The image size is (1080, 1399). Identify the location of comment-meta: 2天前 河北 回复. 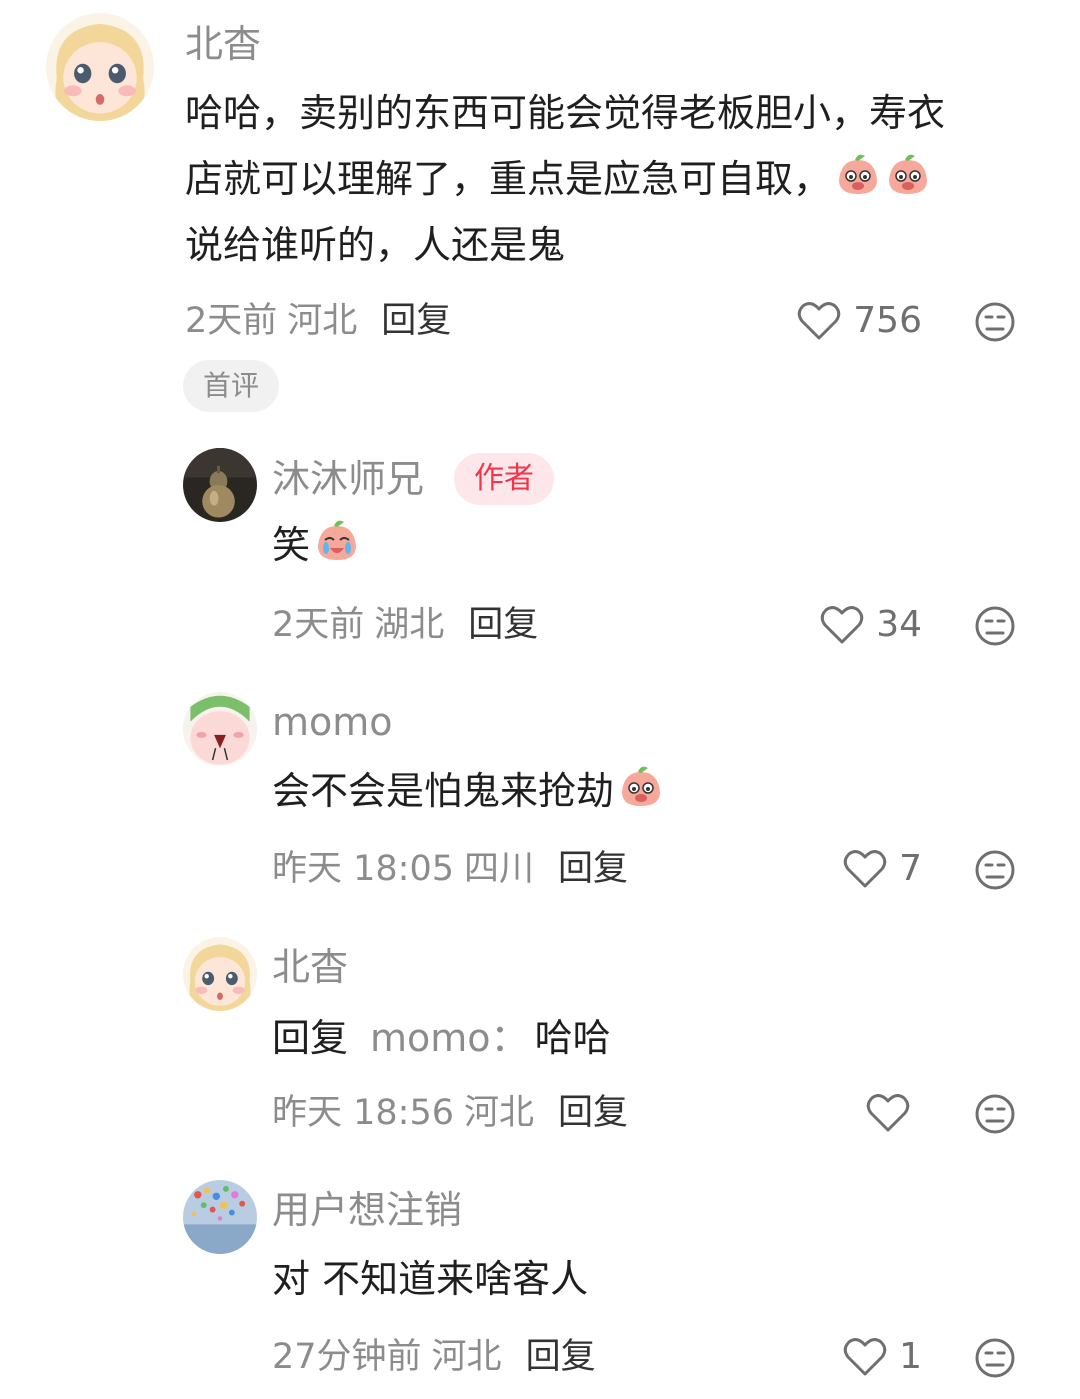
(318, 321).